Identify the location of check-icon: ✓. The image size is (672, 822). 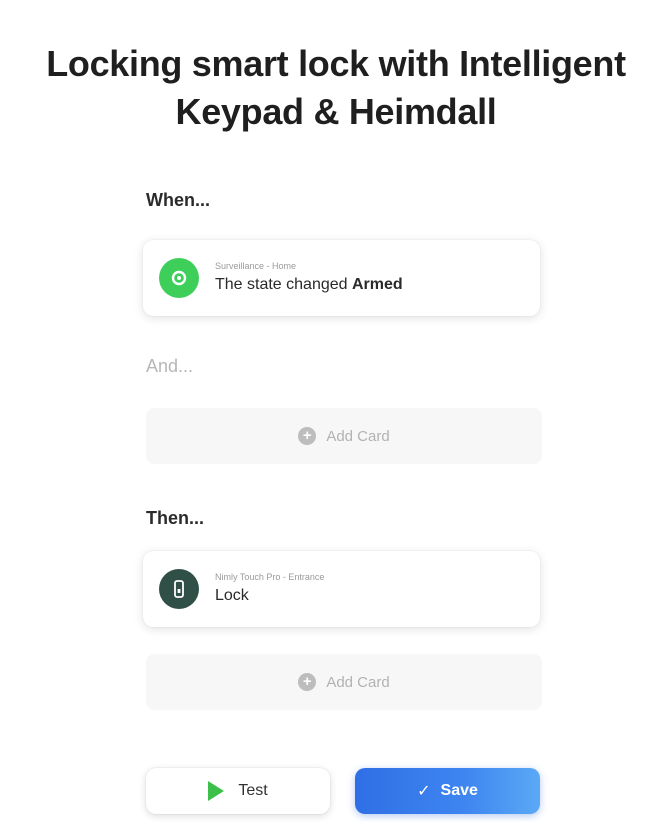
(424, 791).